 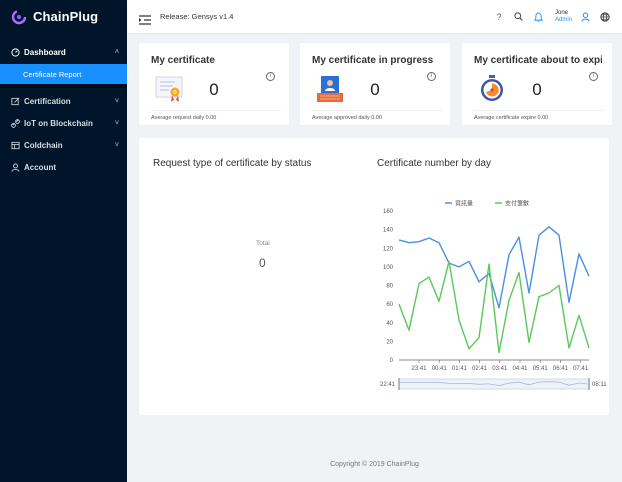 What do you see at coordinates (389, 324) in the screenshot?
I see `y-tick-label: 40` at bounding box center [389, 324].